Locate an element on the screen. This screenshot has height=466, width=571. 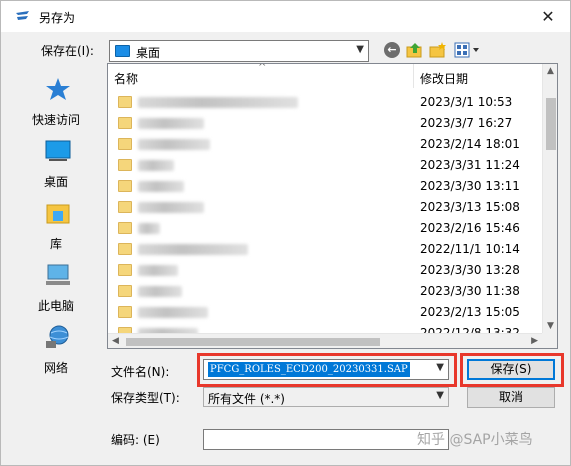
file-row: 2023/3/30 13:28 is located at coordinates (325, 270).